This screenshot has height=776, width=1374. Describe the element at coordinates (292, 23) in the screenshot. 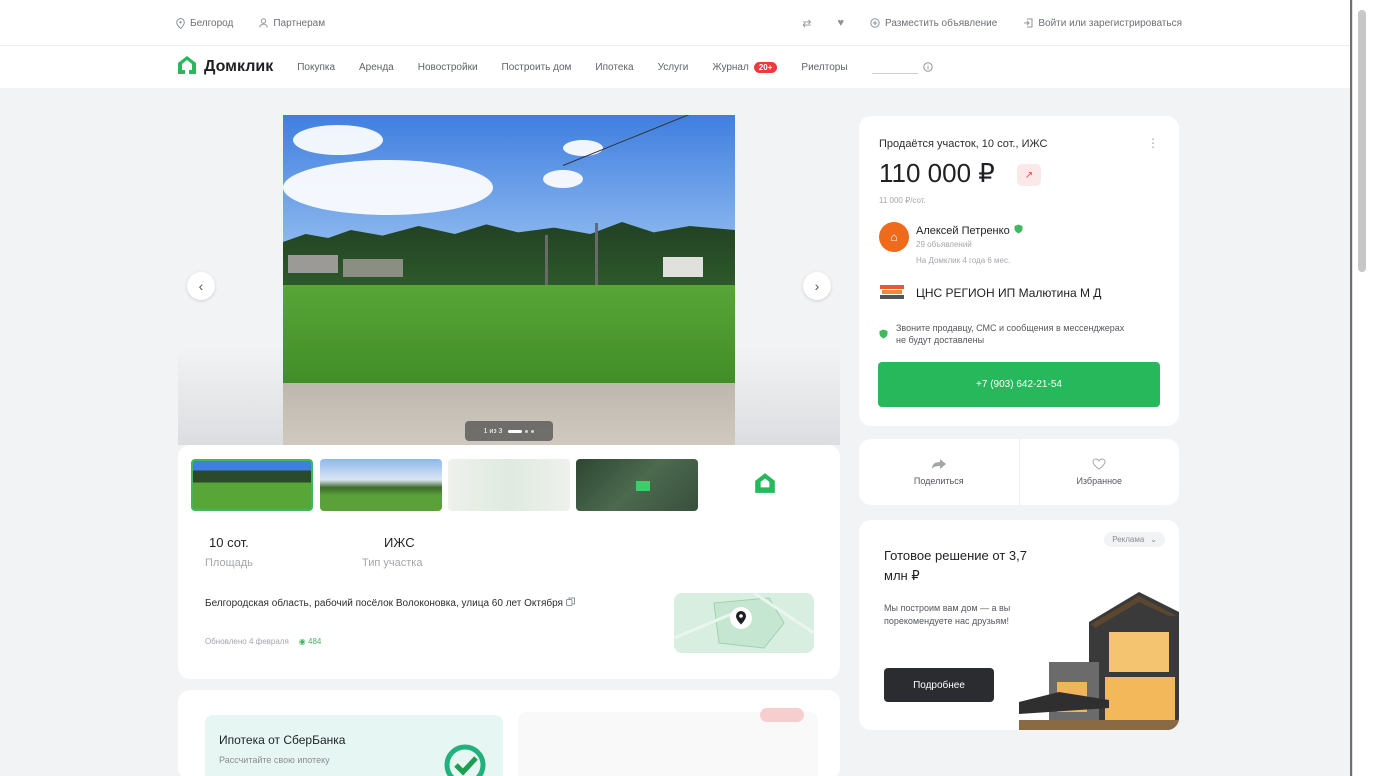

I see `partners-link: Партнерам` at that location.